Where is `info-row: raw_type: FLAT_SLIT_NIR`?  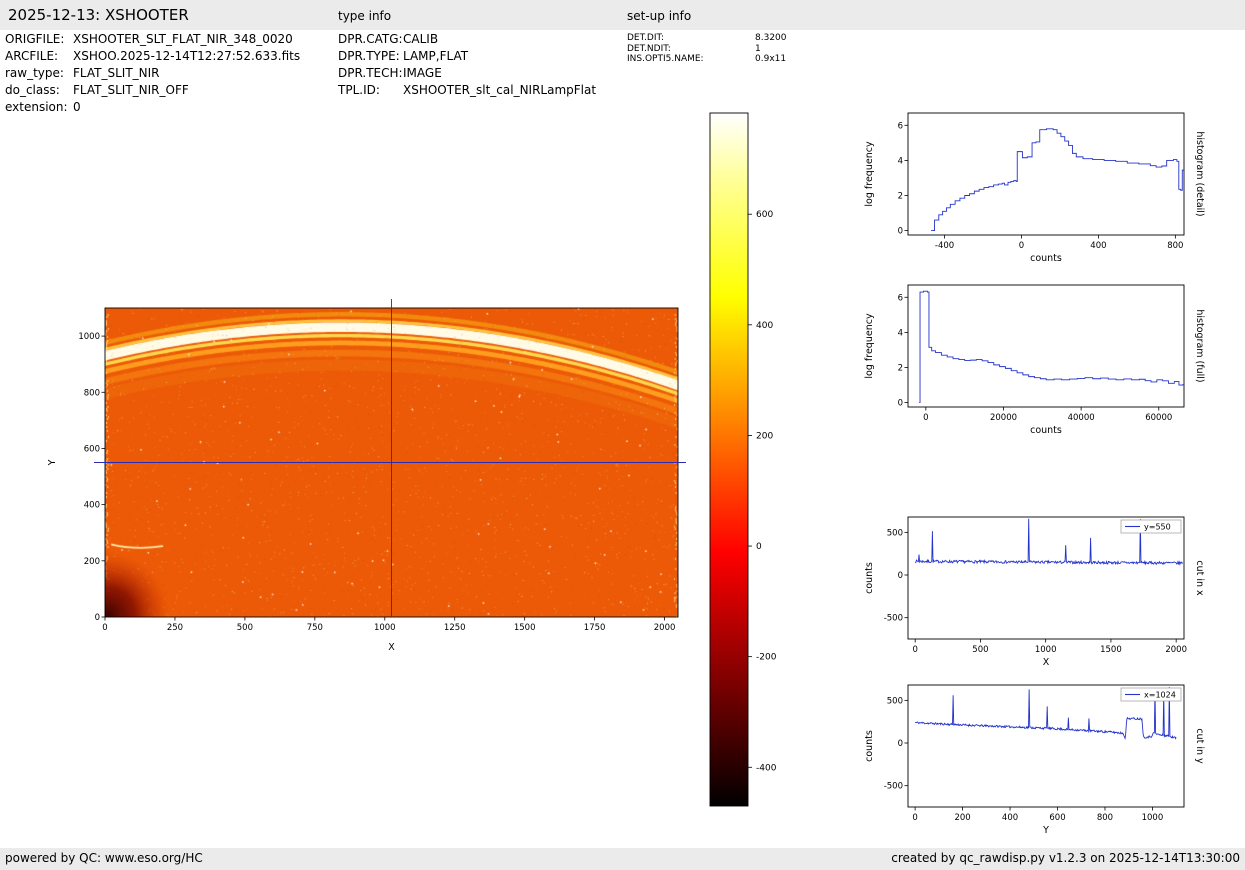
info-row: raw_type: FLAT_SLIT_NIR is located at coordinates (152, 73).